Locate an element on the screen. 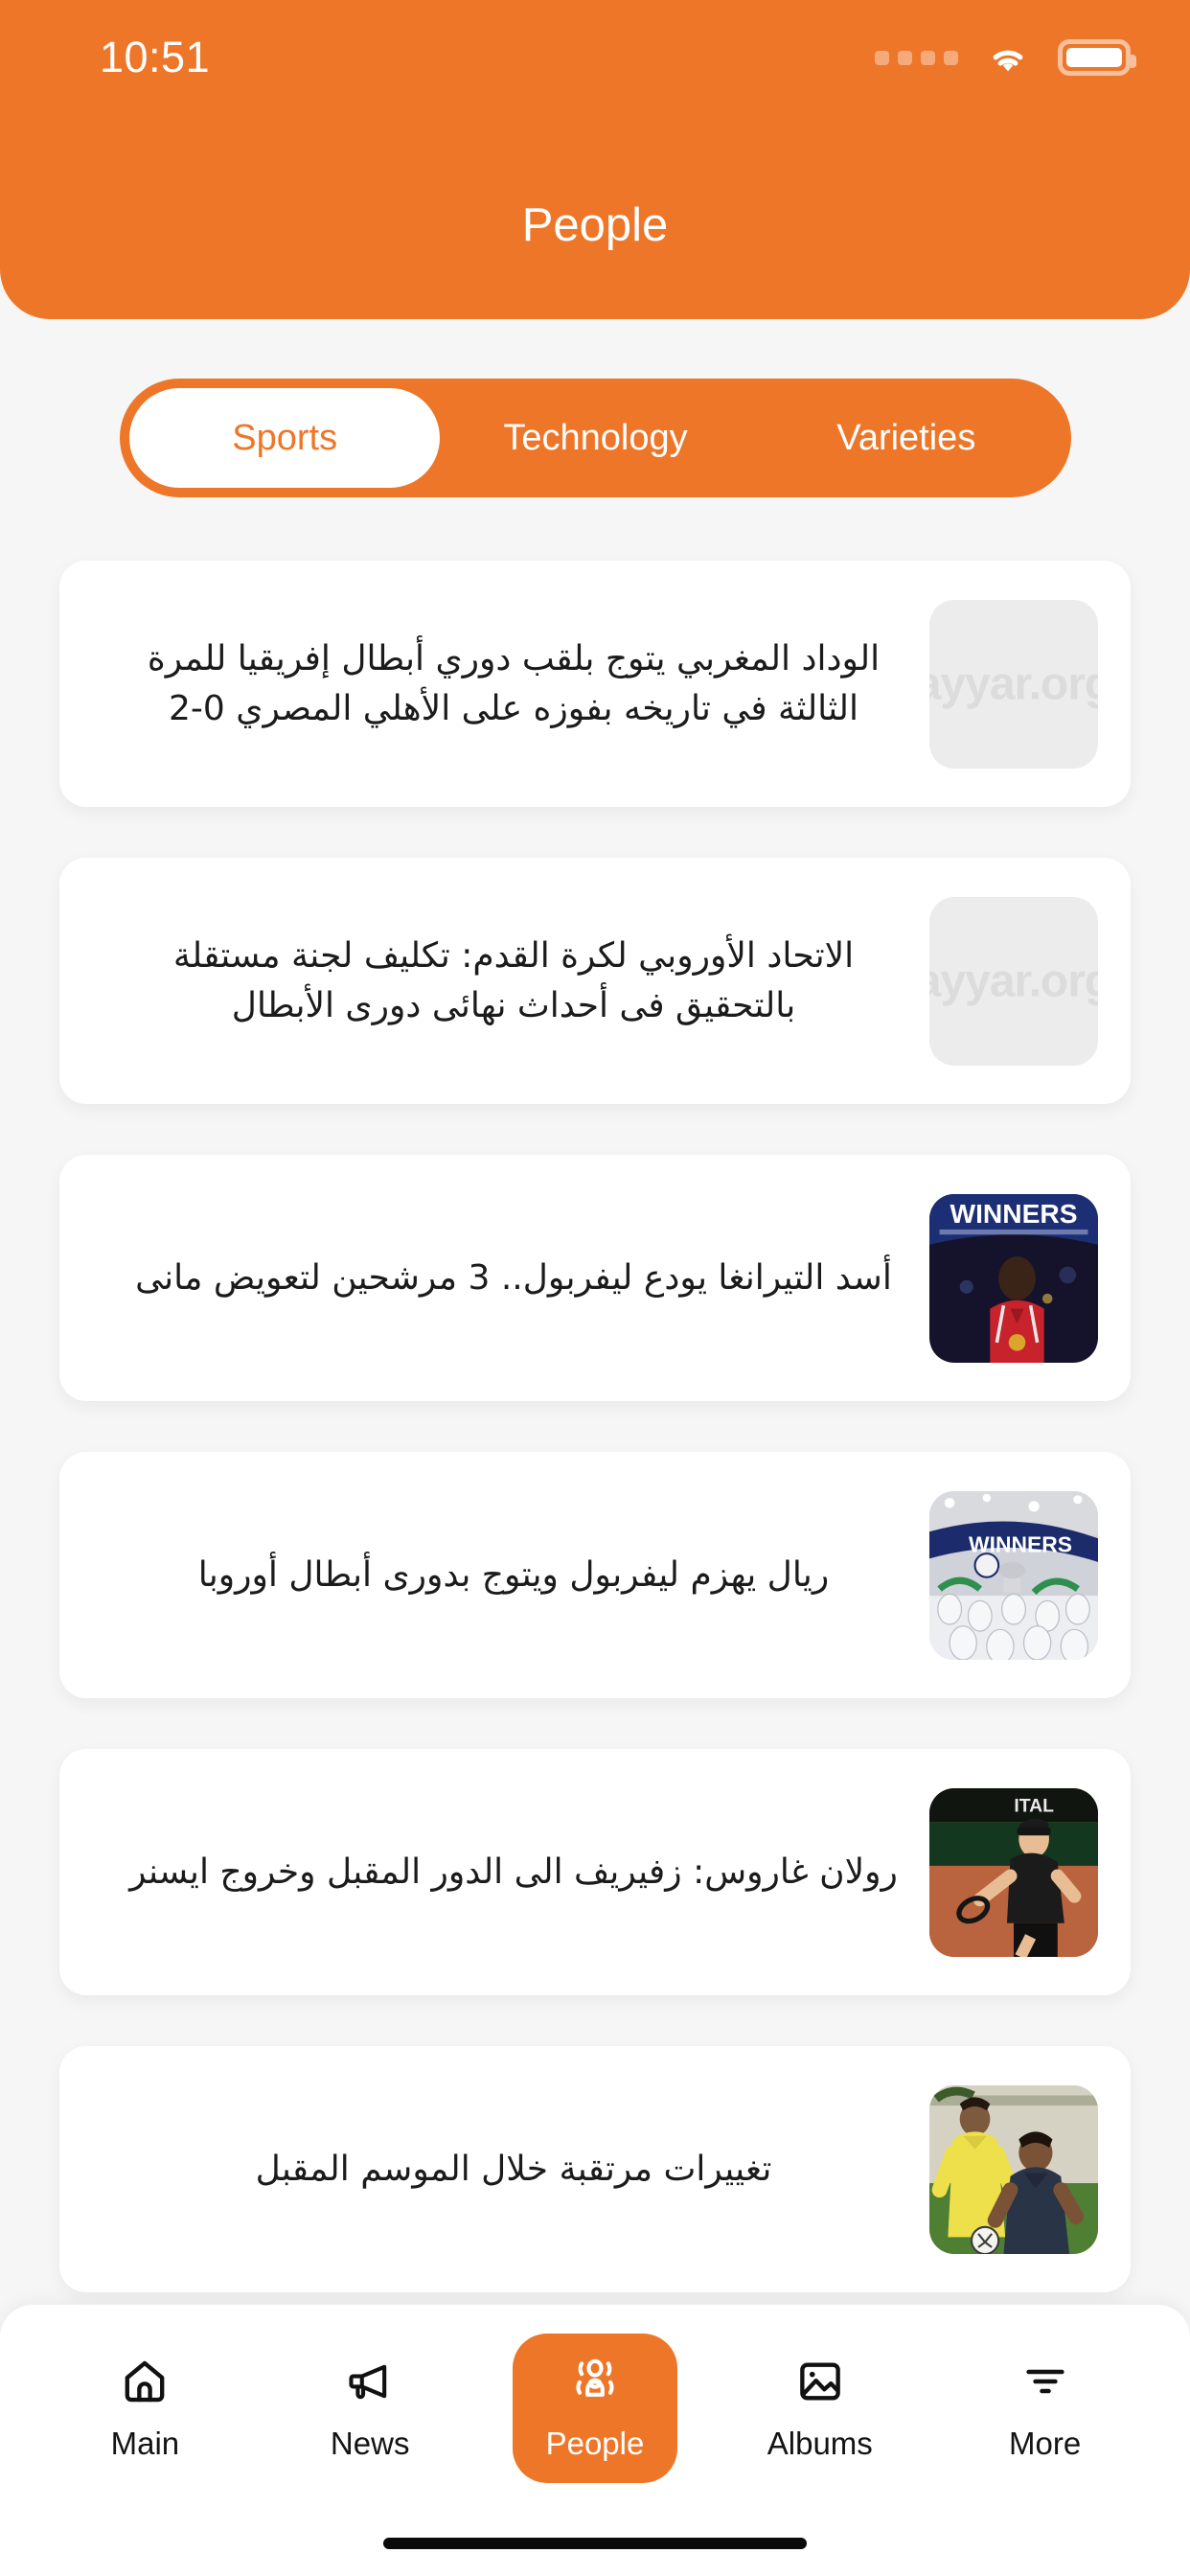 Image resolution: width=1190 pixels, height=2576 pixels. tab-sports: Sports is located at coordinates (285, 438).